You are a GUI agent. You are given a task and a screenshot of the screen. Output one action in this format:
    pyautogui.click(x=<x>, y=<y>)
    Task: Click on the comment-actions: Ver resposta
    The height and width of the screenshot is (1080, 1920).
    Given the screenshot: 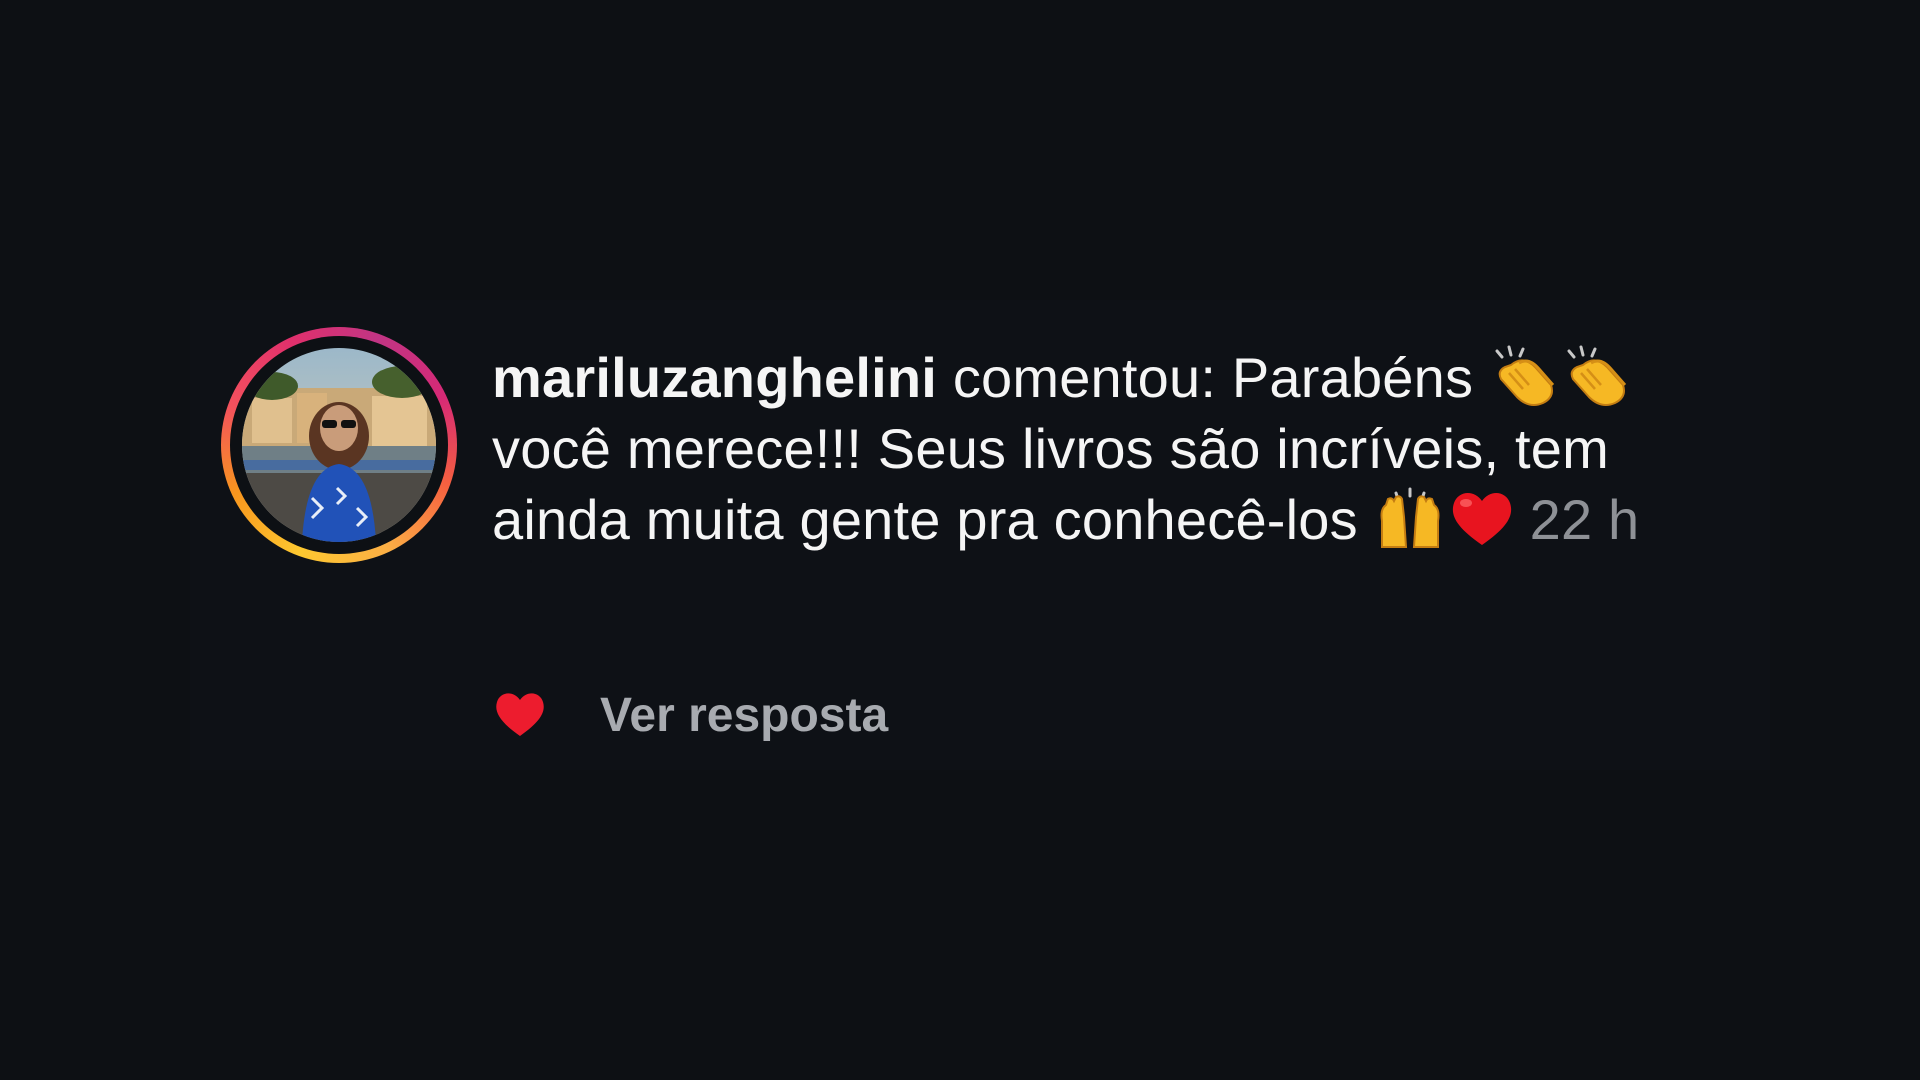 What is the action you would take?
    pyautogui.click(x=690, y=715)
    